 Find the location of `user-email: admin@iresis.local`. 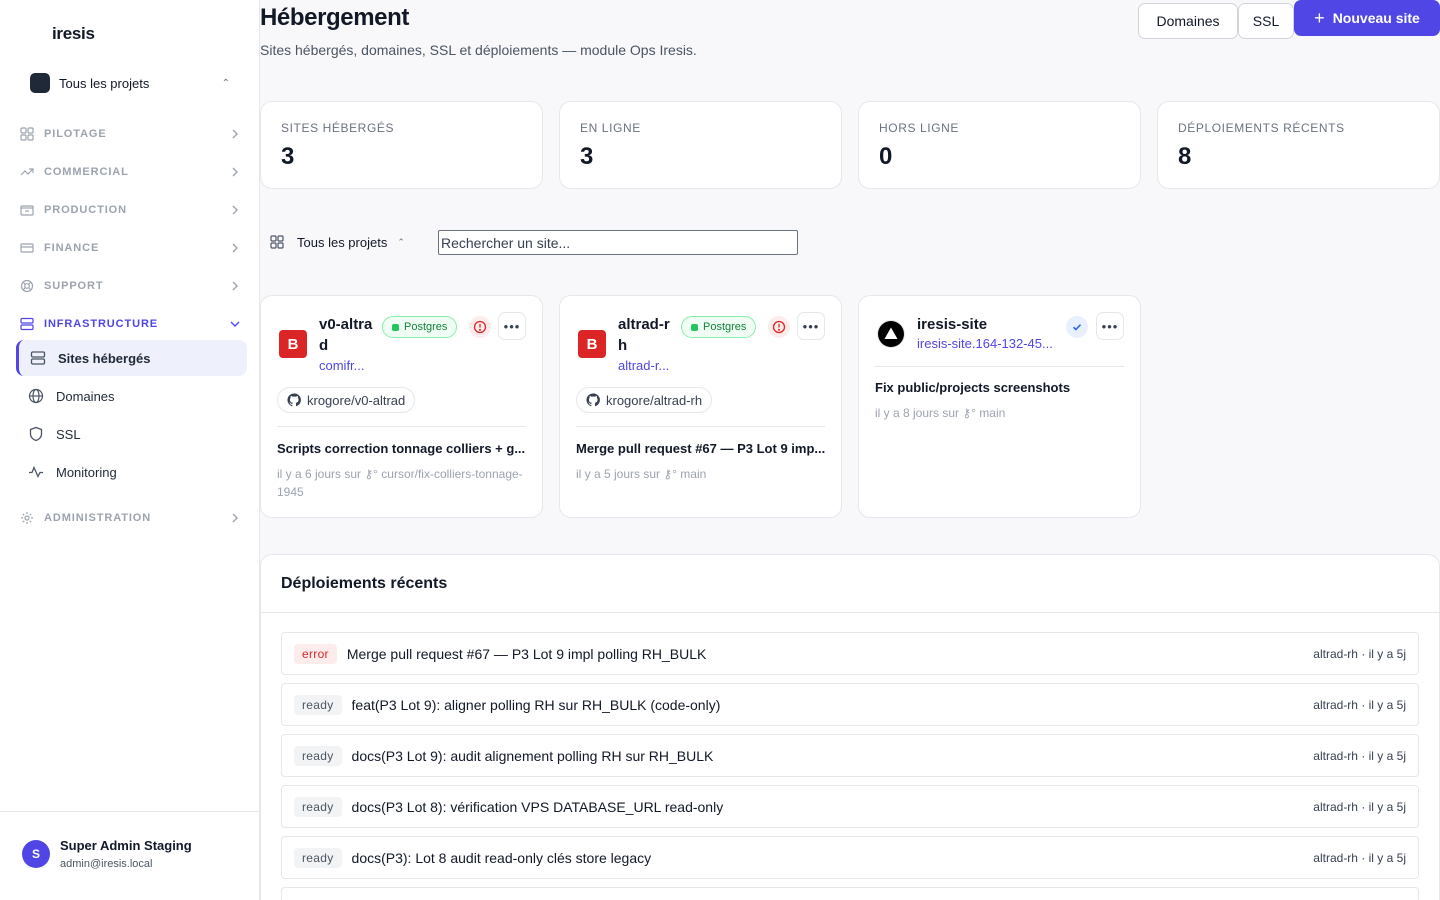

user-email: admin@iresis.local is located at coordinates (106, 864).